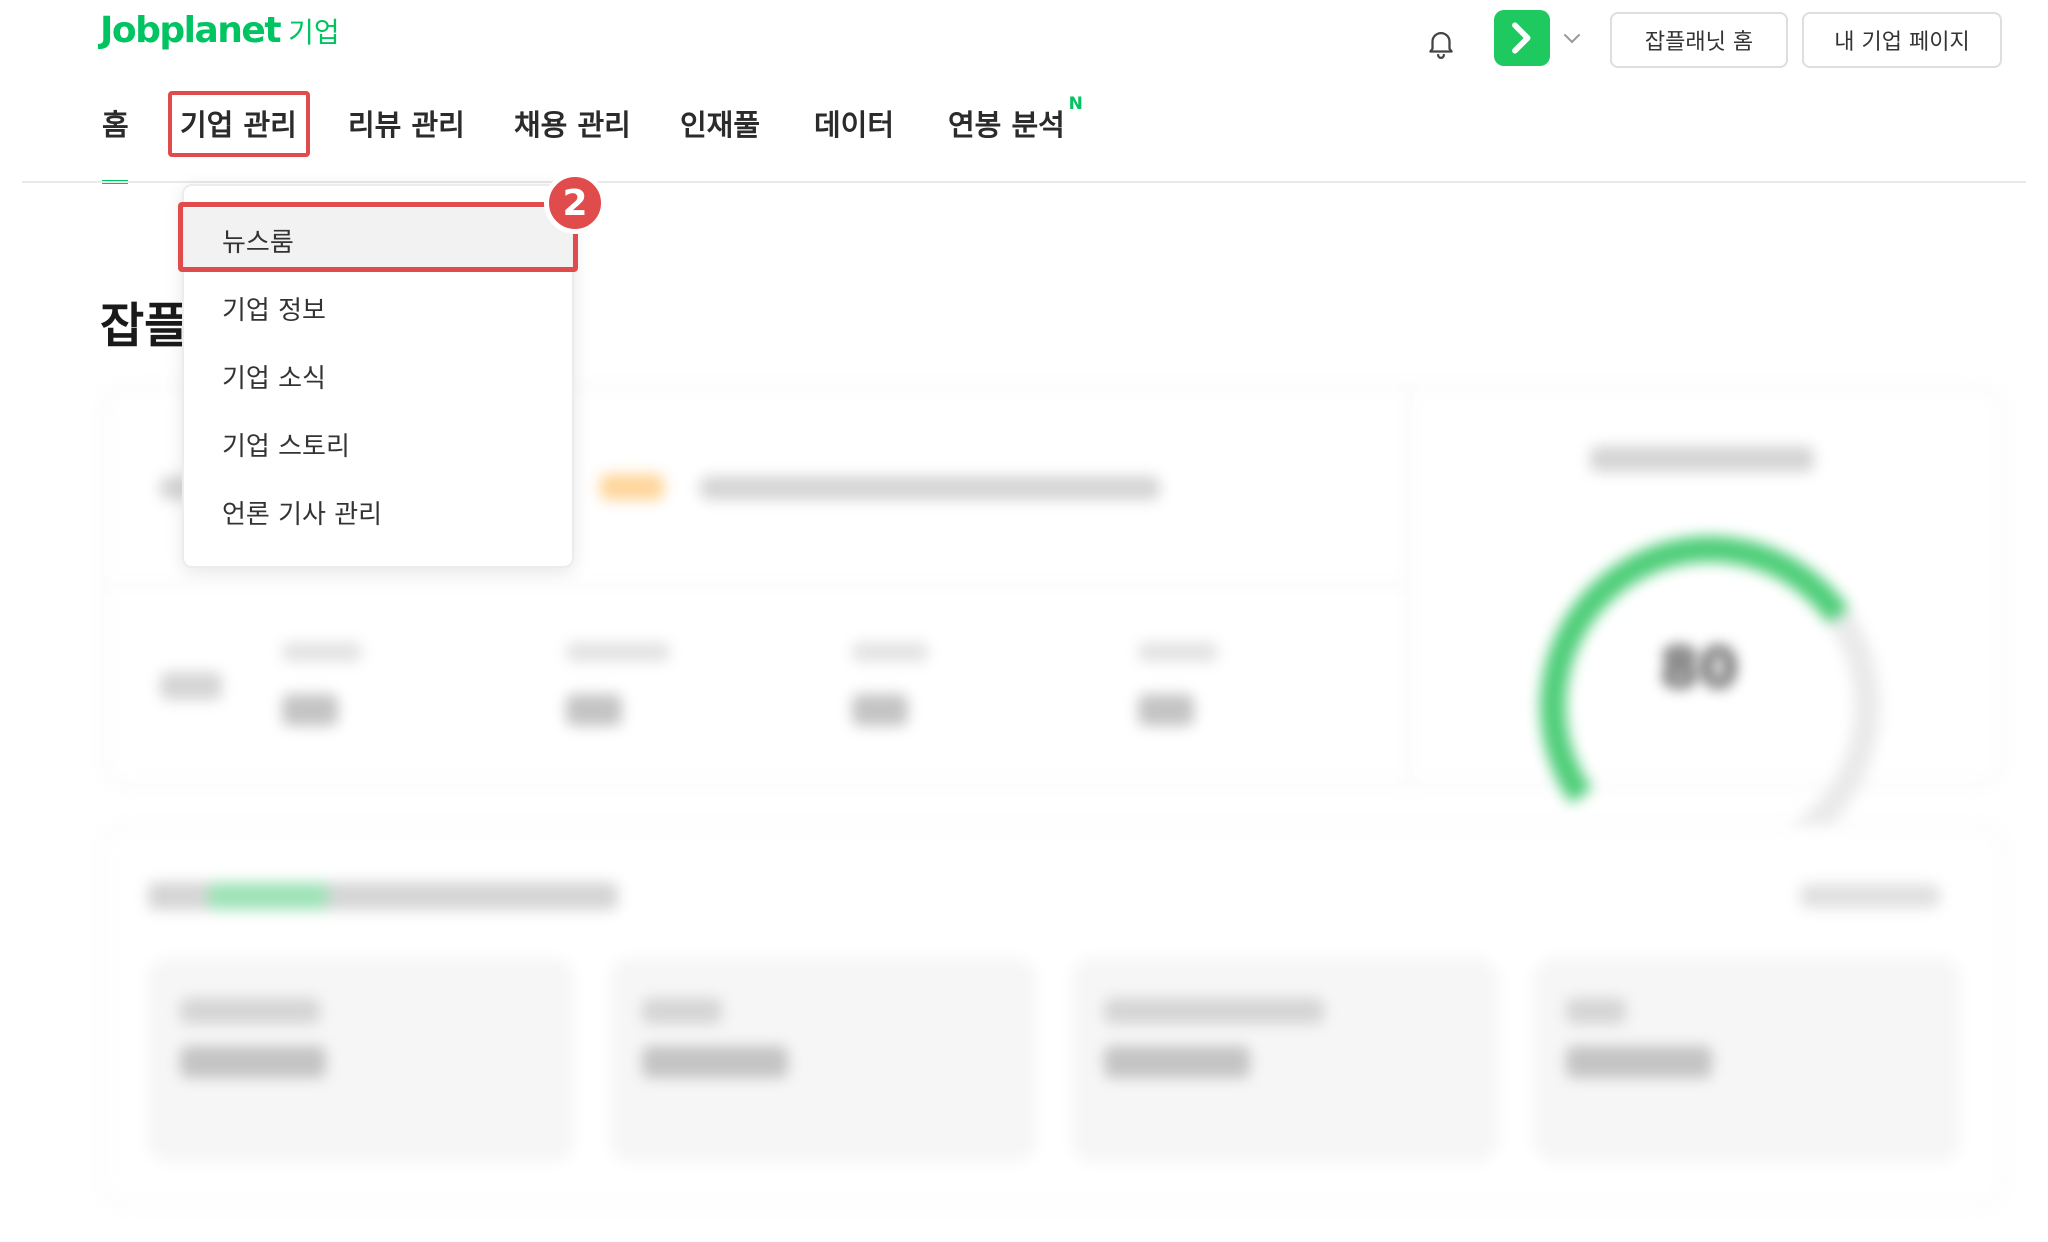 This screenshot has height=1242, width=2048. What do you see at coordinates (1006, 125) in the screenshot?
I see `nav-item-label: 연봉 분석` at bounding box center [1006, 125].